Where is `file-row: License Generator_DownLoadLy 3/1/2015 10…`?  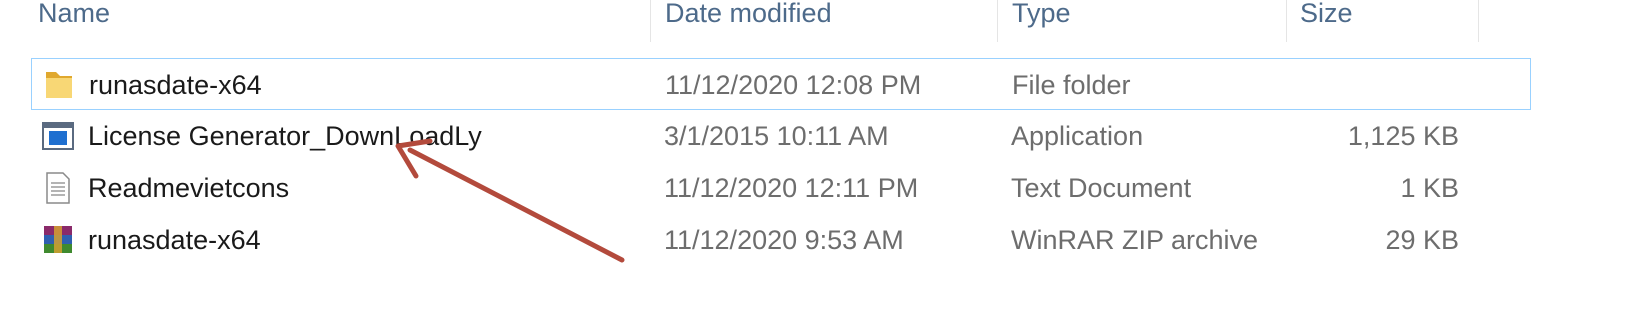
file-row: License Generator_DownLoadLy 3/1/2015 10… is located at coordinates (781, 136).